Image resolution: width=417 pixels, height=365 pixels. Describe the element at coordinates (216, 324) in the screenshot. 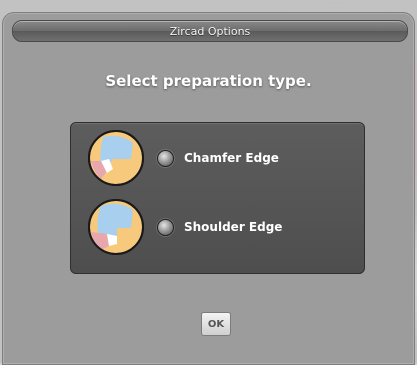

I see `ok-button: OK` at that location.